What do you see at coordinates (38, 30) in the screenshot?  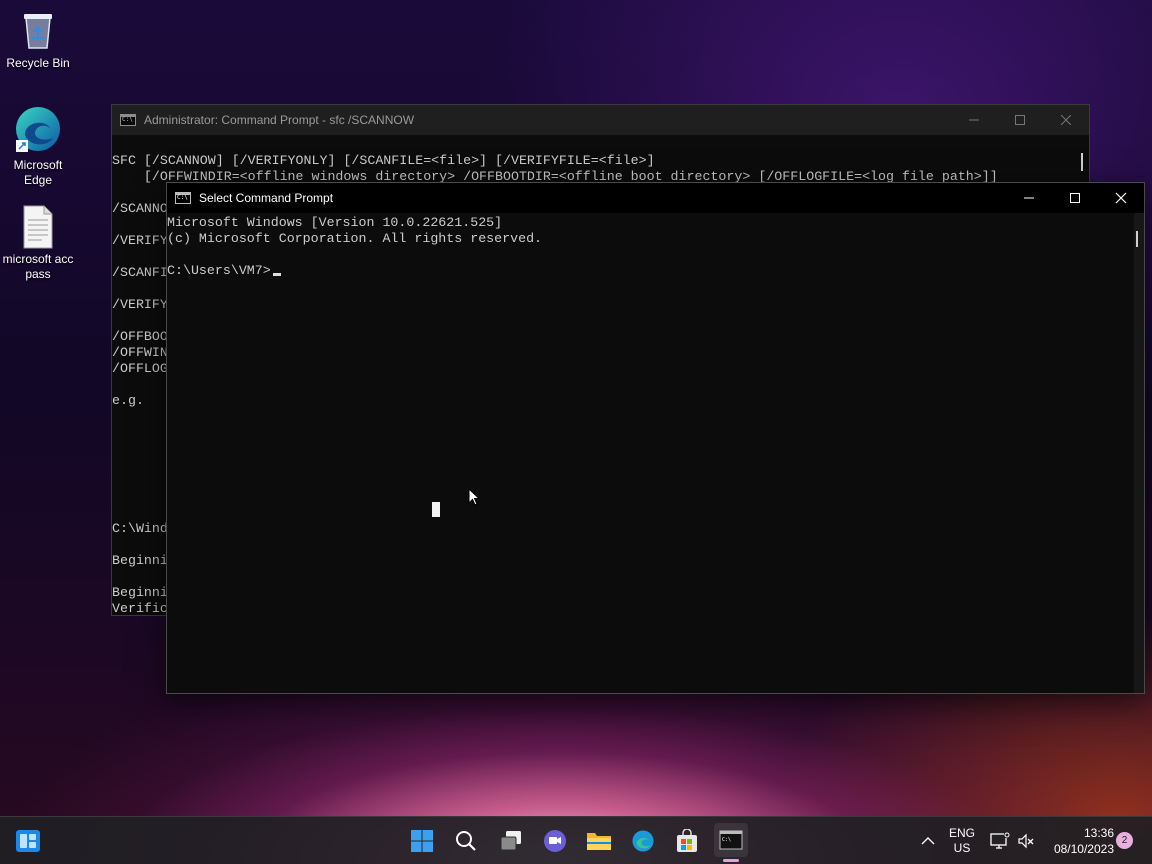 I see `recycle-bin-icon` at bounding box center [38, 30].